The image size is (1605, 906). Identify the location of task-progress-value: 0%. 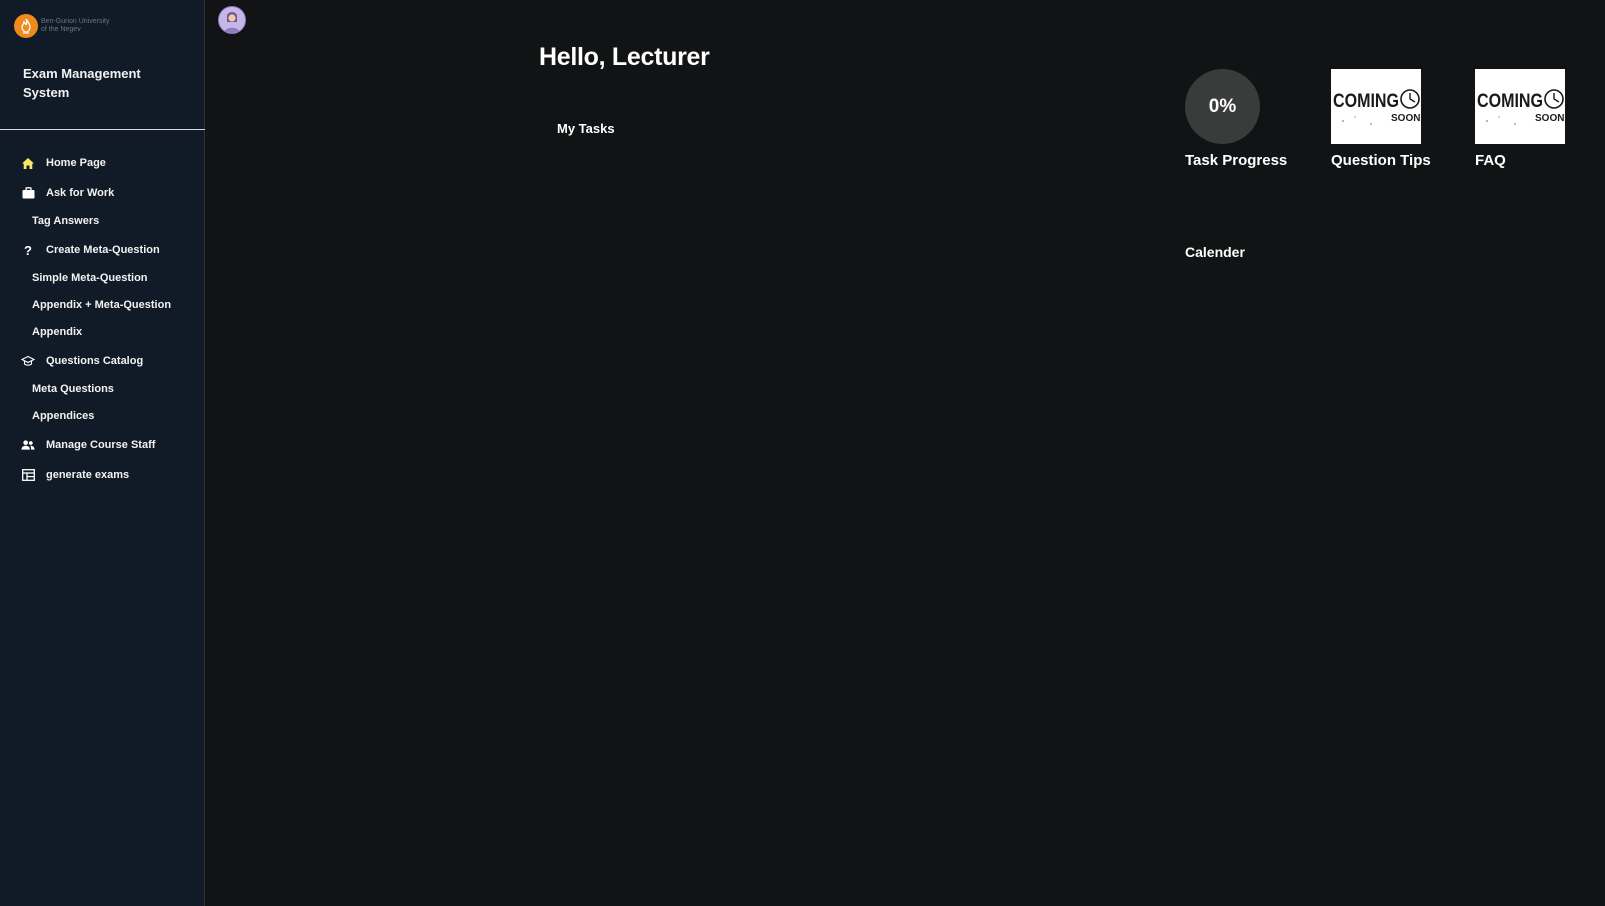
(1222, 106).